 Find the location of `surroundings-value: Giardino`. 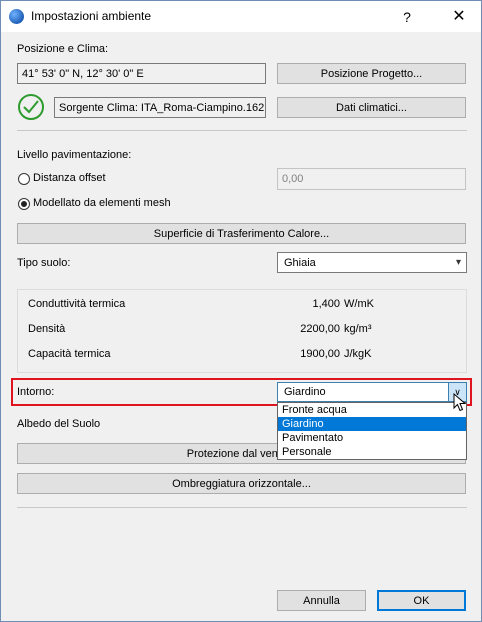

surroundings-value: Giardino is located at coordinates (305, 392).